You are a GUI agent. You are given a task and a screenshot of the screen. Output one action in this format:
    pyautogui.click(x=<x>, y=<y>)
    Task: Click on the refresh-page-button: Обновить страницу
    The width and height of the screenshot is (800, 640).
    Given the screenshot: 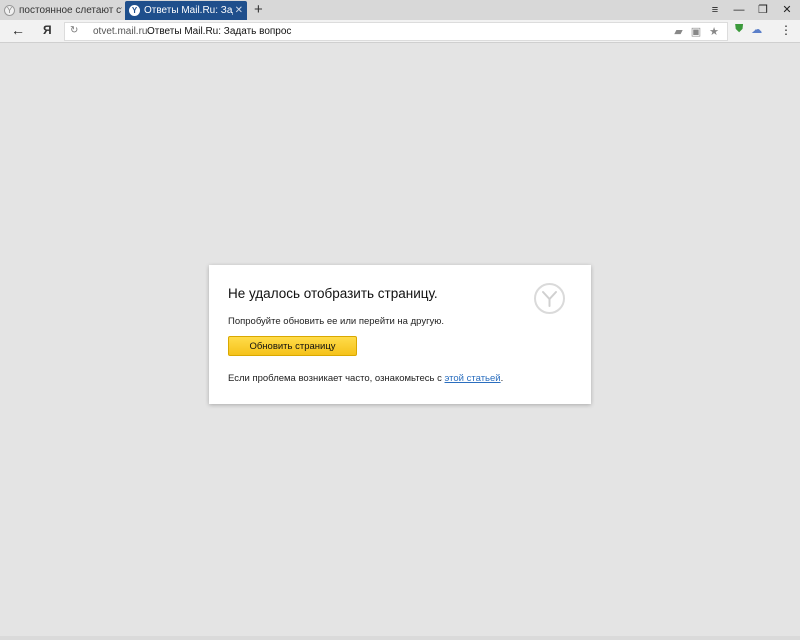 What is the action you would take?
    pyautogui.click(x=292, y=346)
    